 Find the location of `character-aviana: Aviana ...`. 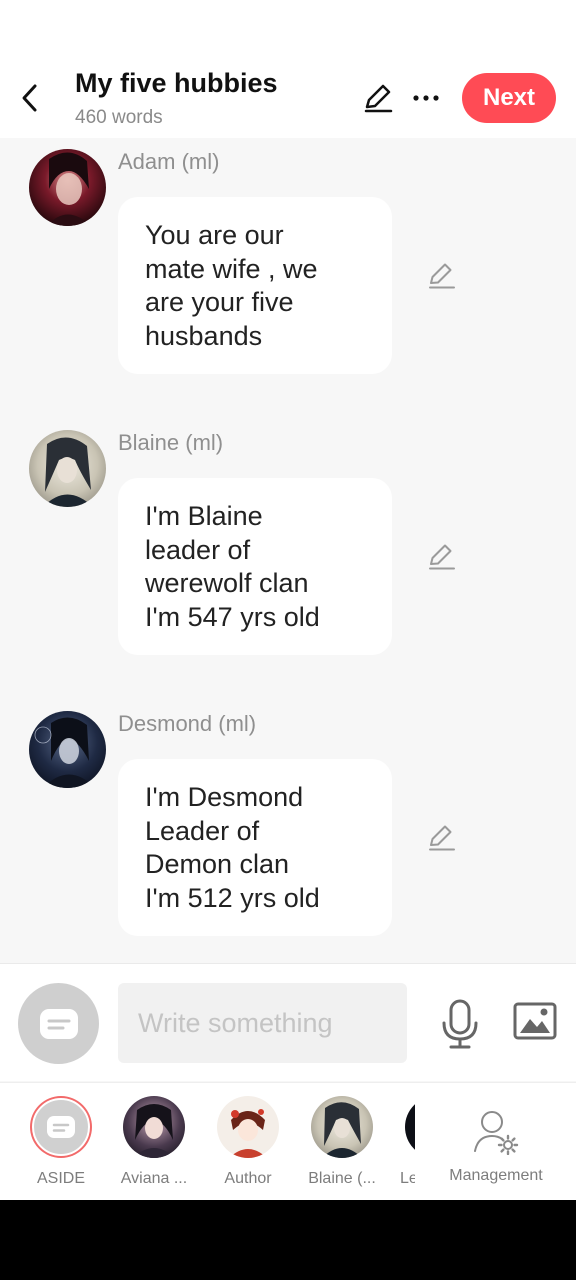

character-aviana: Aviana ... is located at coordinates (154, 1142).